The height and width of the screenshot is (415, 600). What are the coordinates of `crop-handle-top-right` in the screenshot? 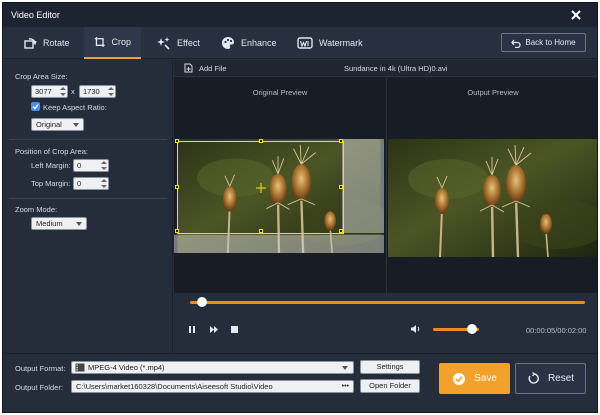 It's located at (341, 141).